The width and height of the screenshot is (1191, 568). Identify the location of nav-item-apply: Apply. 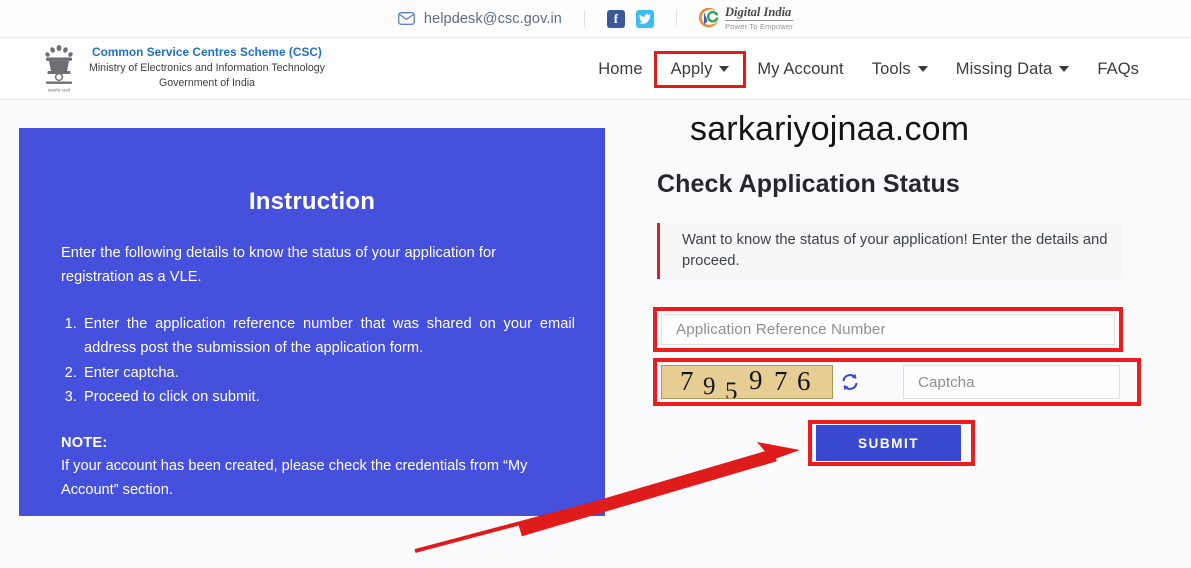
(700, 69).